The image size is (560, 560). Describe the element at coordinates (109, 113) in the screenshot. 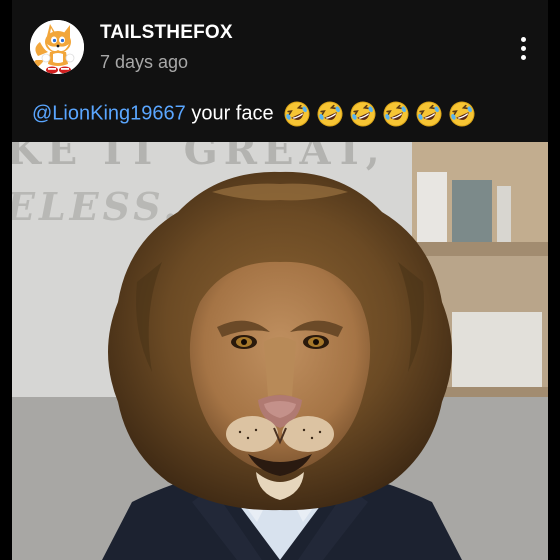

I see `user-mention-link: @LionKing19667` at that location.